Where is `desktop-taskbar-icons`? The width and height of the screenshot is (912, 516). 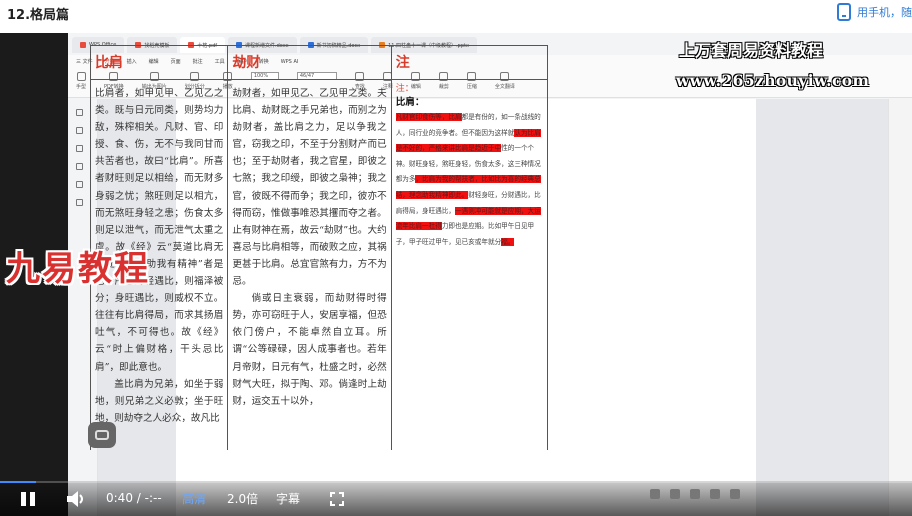
desktop-taskbar-icons is located at coordinates (695, 494).